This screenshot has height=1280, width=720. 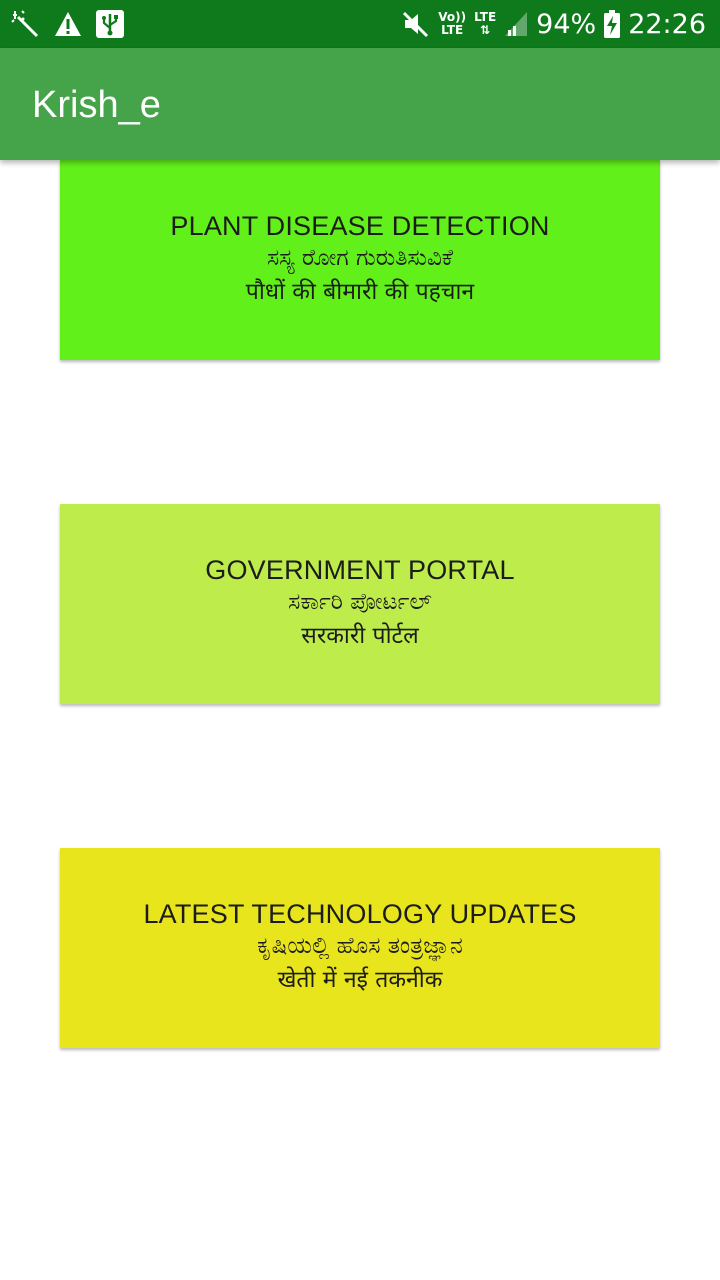 I want to click on card-title-kannada: ಸರ್ಕಾರಿ ಪೋರ್ಟಲ್, so click(x=360, y=602).